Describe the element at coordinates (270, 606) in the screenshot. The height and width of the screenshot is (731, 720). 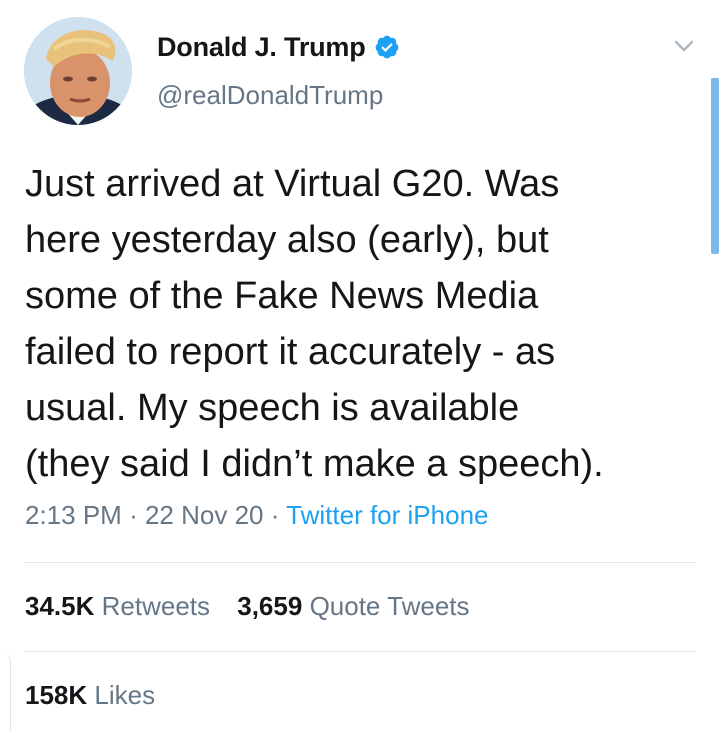
I see `quote-tweets-count: 3,659` at that location.